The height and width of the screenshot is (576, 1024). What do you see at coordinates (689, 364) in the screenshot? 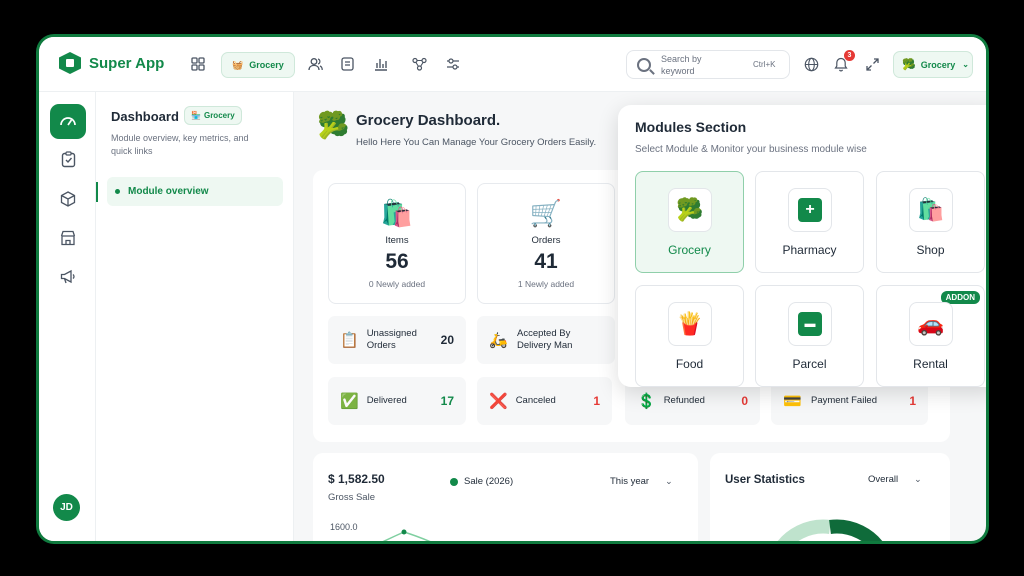
I see `module-label: Food` at bounding box center [689, 364].